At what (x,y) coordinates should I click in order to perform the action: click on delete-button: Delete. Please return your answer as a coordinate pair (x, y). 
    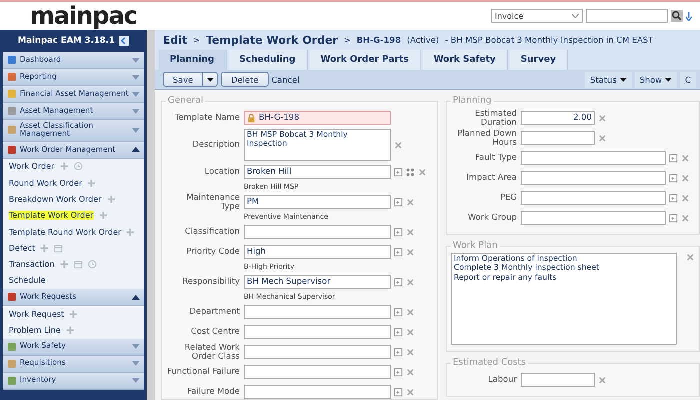
    Looking at the image, I should click on (245, 79).